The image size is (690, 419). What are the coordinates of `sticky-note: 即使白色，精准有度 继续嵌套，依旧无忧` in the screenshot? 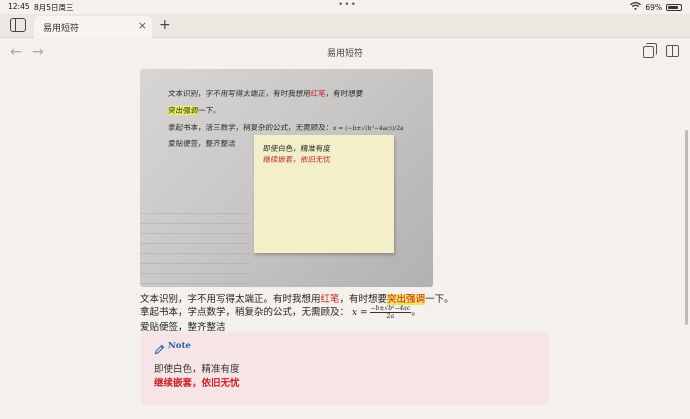 It's located at (324, 194).